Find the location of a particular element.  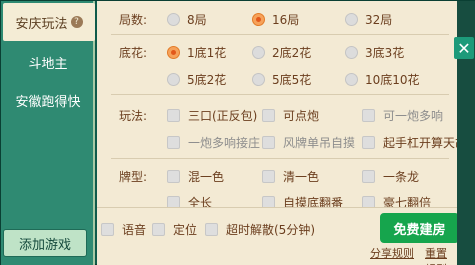

add-game-button: 添加游戏 is located at coordinates (45, 243).